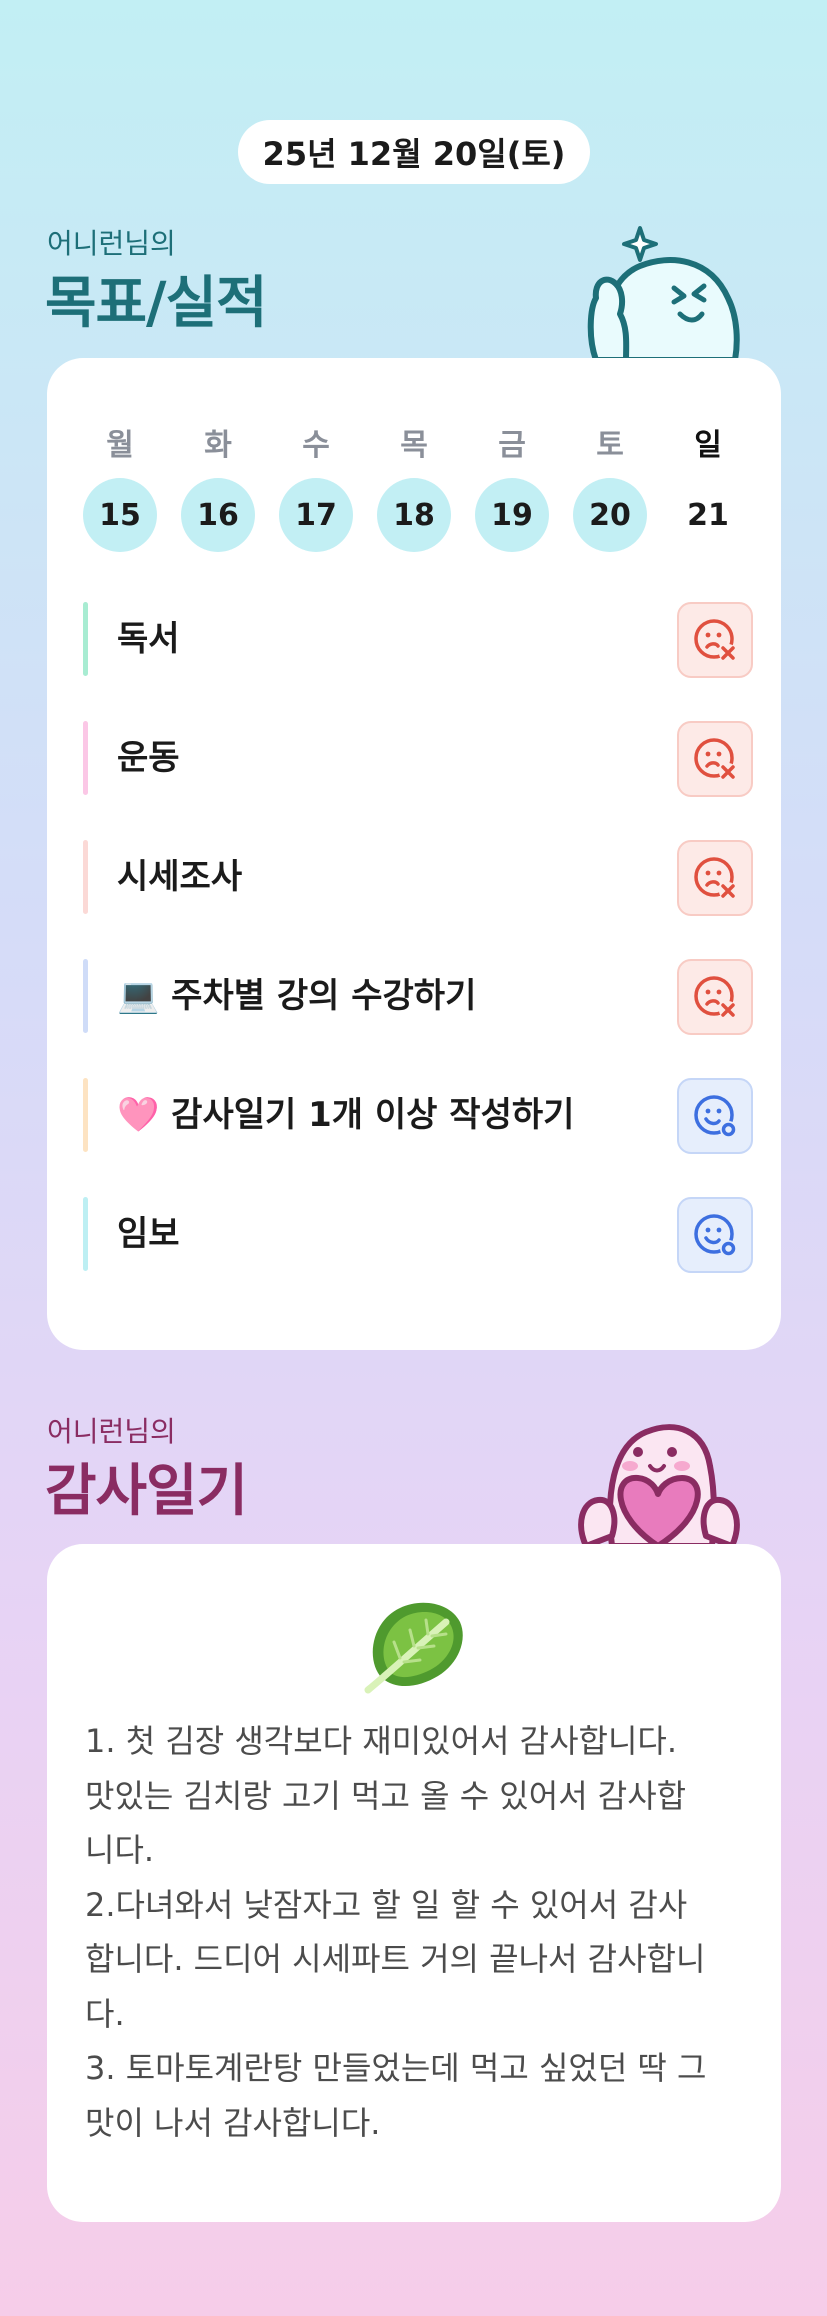  What do you see at coordinates (610, 515) in the screenshot?
I see `day-number: 20` at bounding box center [610, 515].